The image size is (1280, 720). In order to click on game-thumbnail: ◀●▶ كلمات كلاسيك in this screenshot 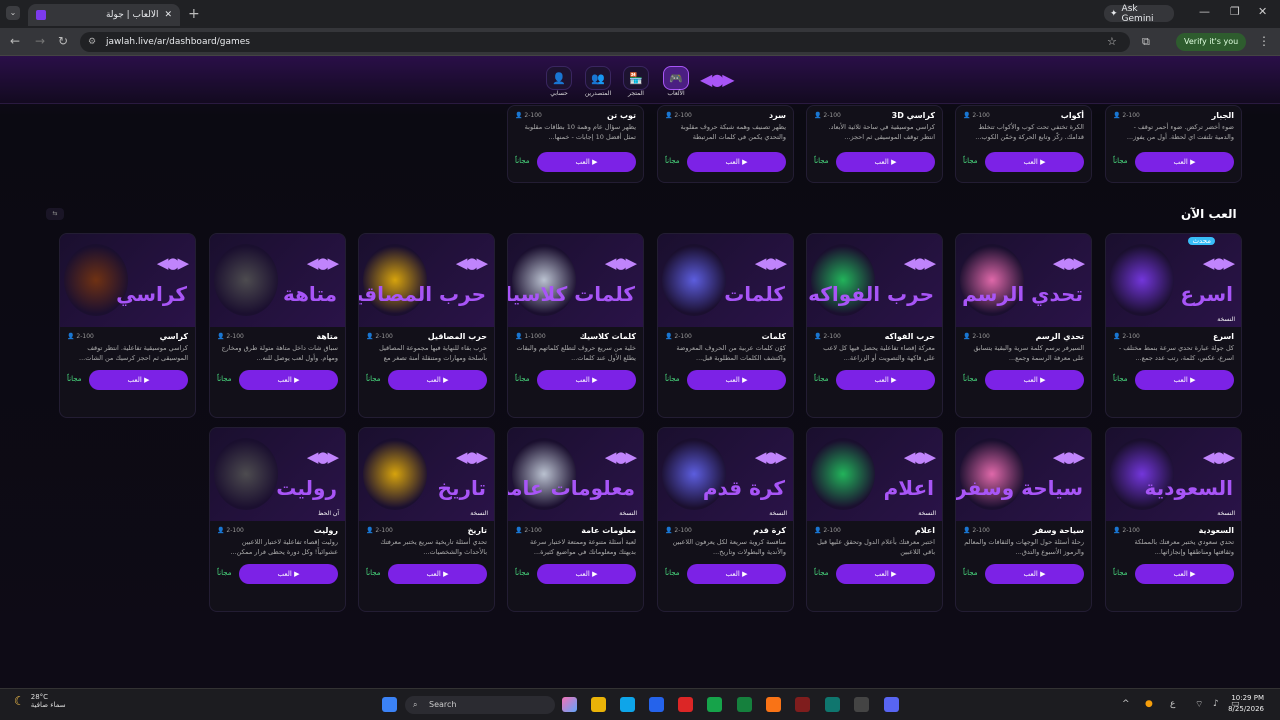, I will do `click(575, 280)`.